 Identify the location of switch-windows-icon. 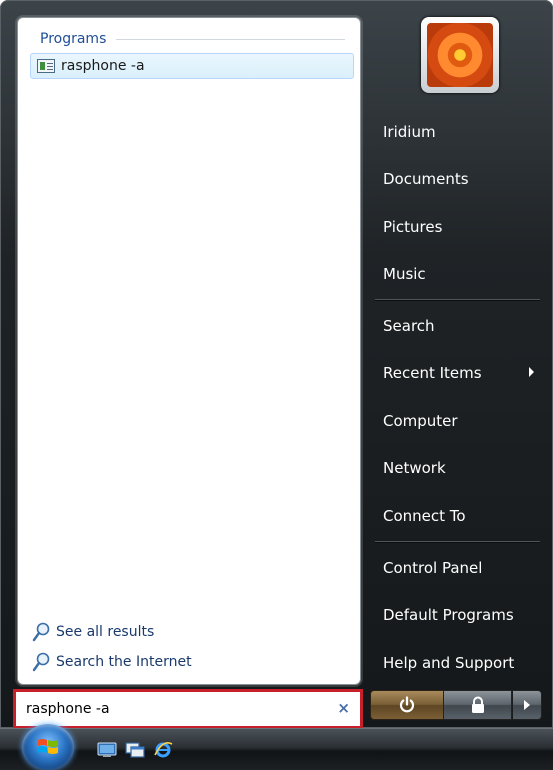
(135, 750).